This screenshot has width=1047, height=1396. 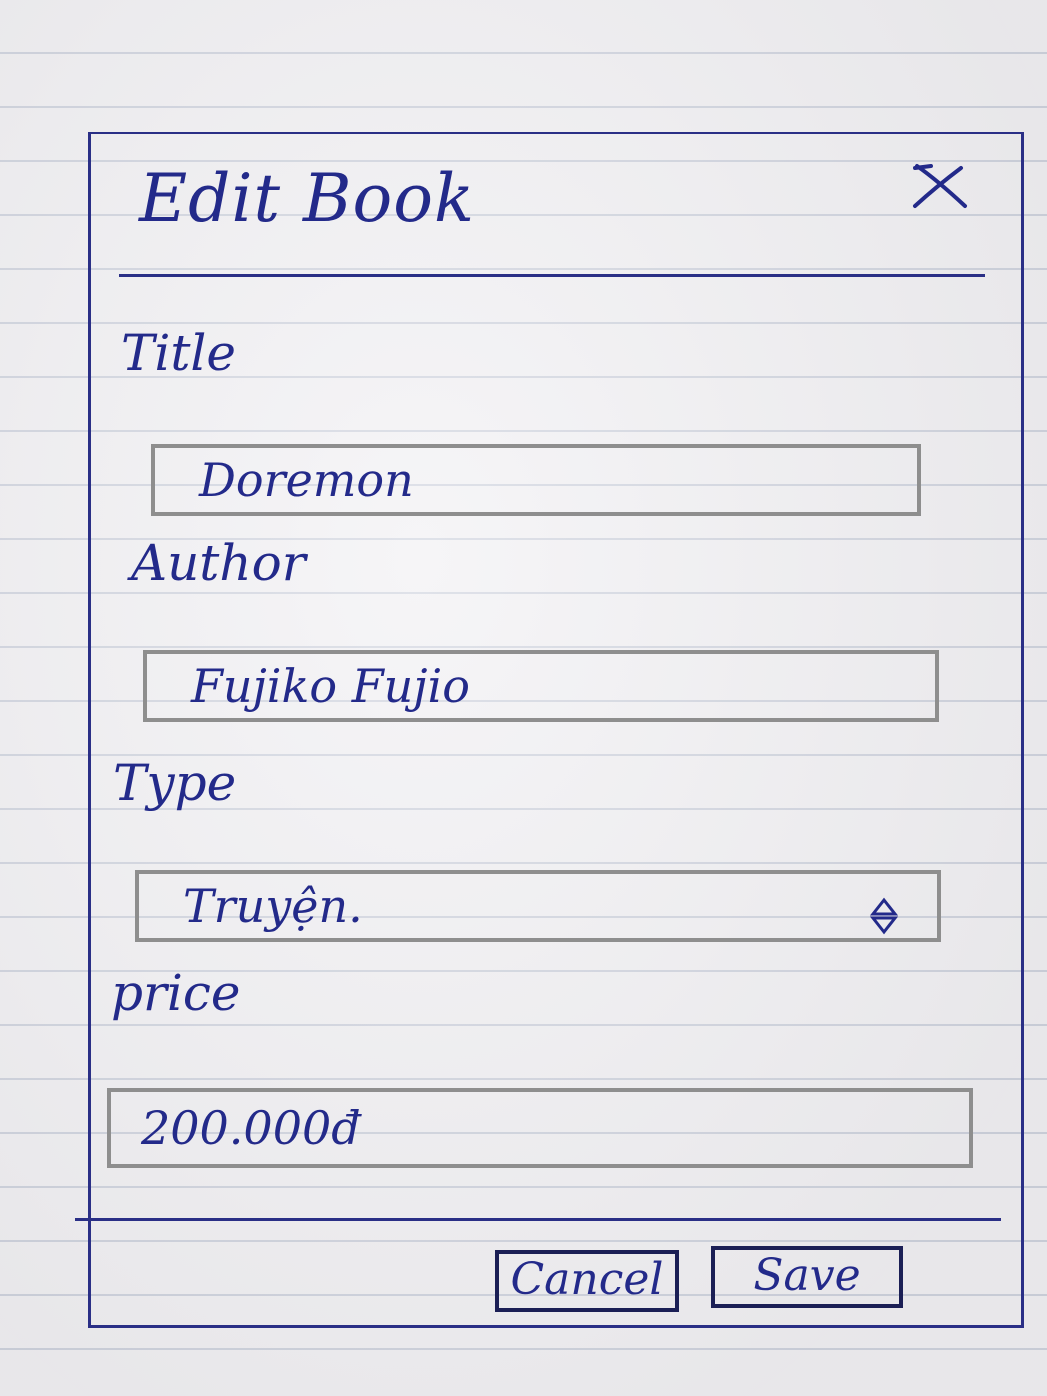 I want to click on author-label: Author, so click(x=218, y=563).